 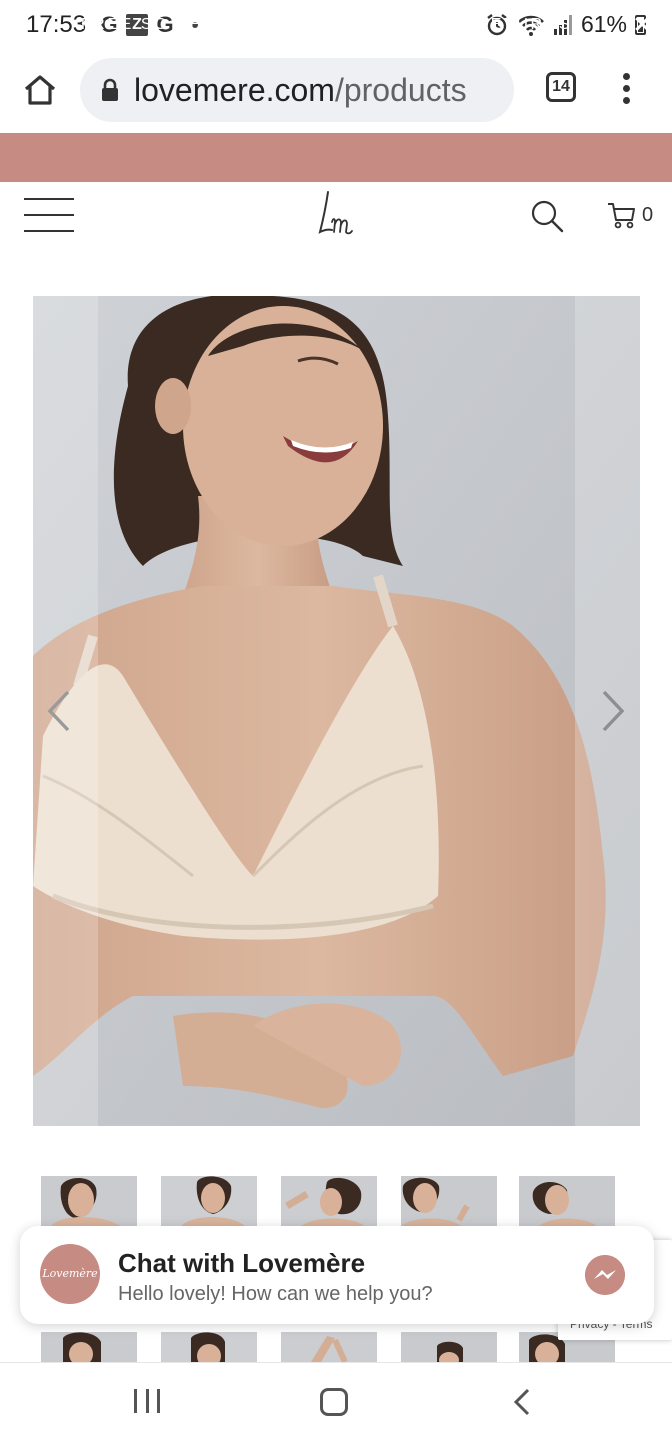 What do you see at coordinates (234, 89) in the screenshot?
I see `url-host: lovemere.com` at bounding box center [234, 89].